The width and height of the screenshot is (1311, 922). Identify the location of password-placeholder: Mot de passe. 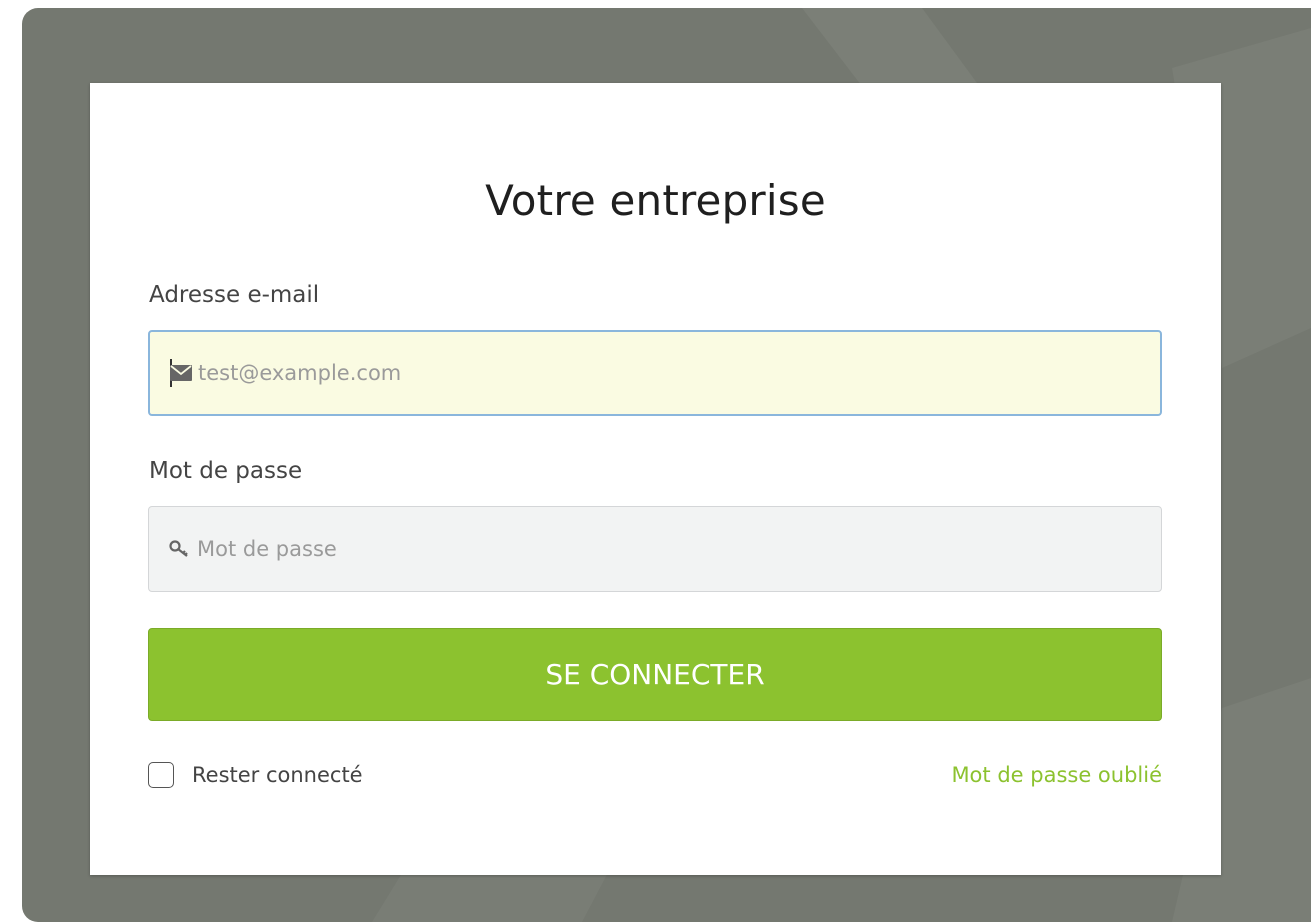
(267, 549).